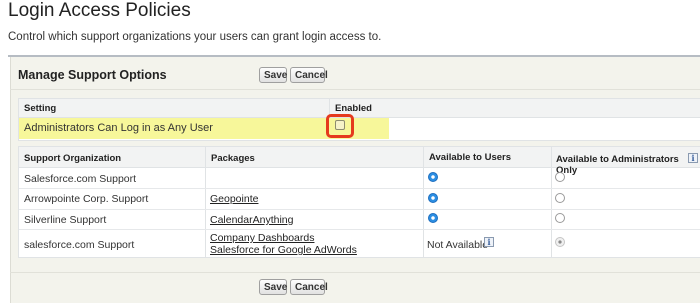 This screenshot has height=303, width=700. What do you see at coordinates (309, 75) in the screenshot?
I see `cancel-button-top: Cancel` at bounding box center [309, 75].